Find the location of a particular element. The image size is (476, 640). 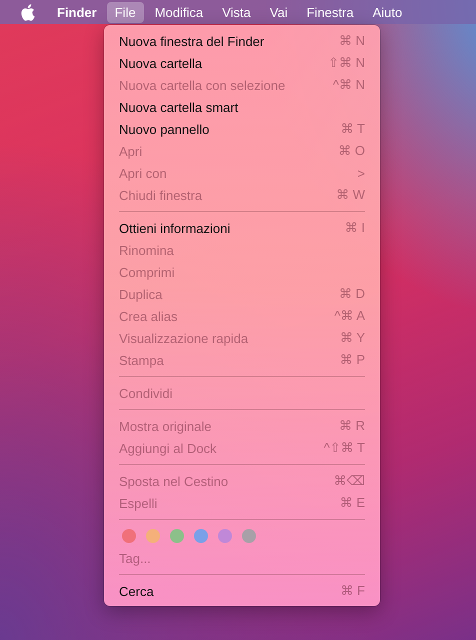

menu-item-label: Apri is located at coordinates (130, 151).